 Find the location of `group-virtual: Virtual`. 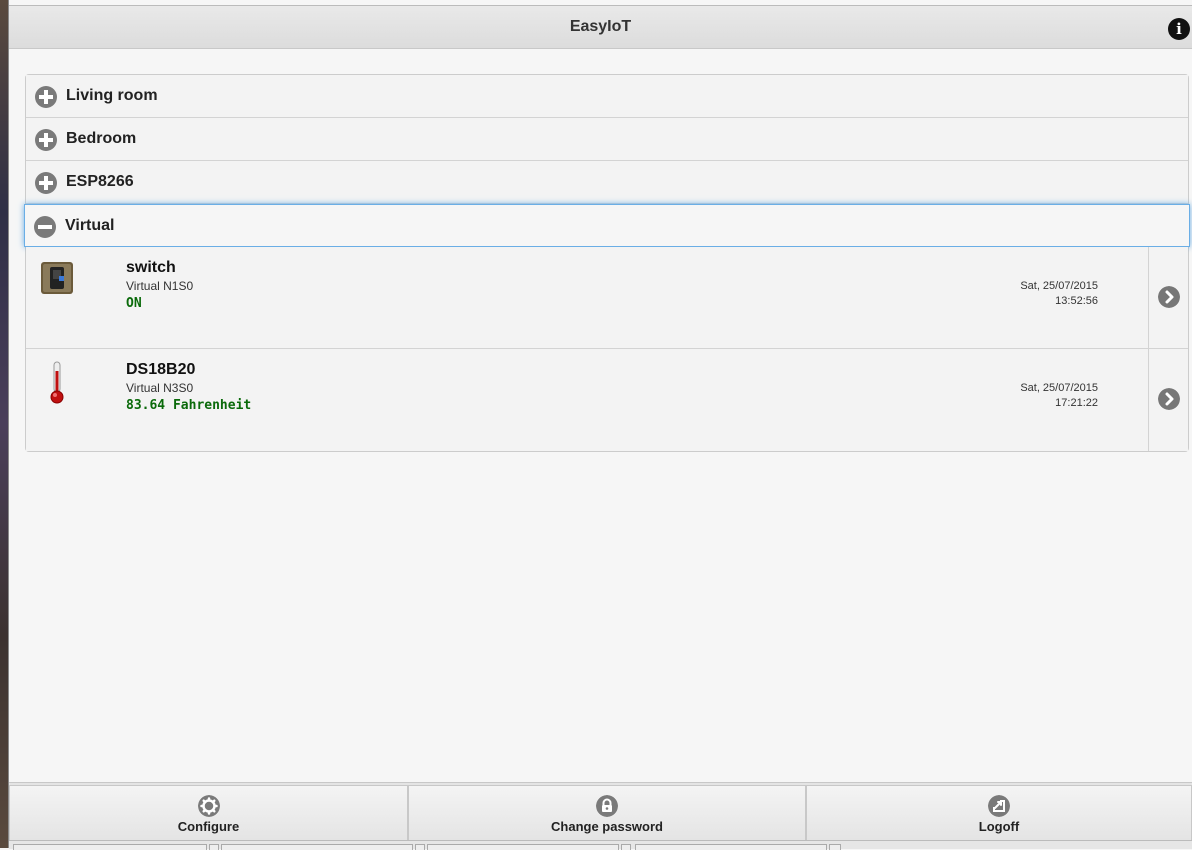

group-virtual: Virtual is located at coordinates (607, 225).